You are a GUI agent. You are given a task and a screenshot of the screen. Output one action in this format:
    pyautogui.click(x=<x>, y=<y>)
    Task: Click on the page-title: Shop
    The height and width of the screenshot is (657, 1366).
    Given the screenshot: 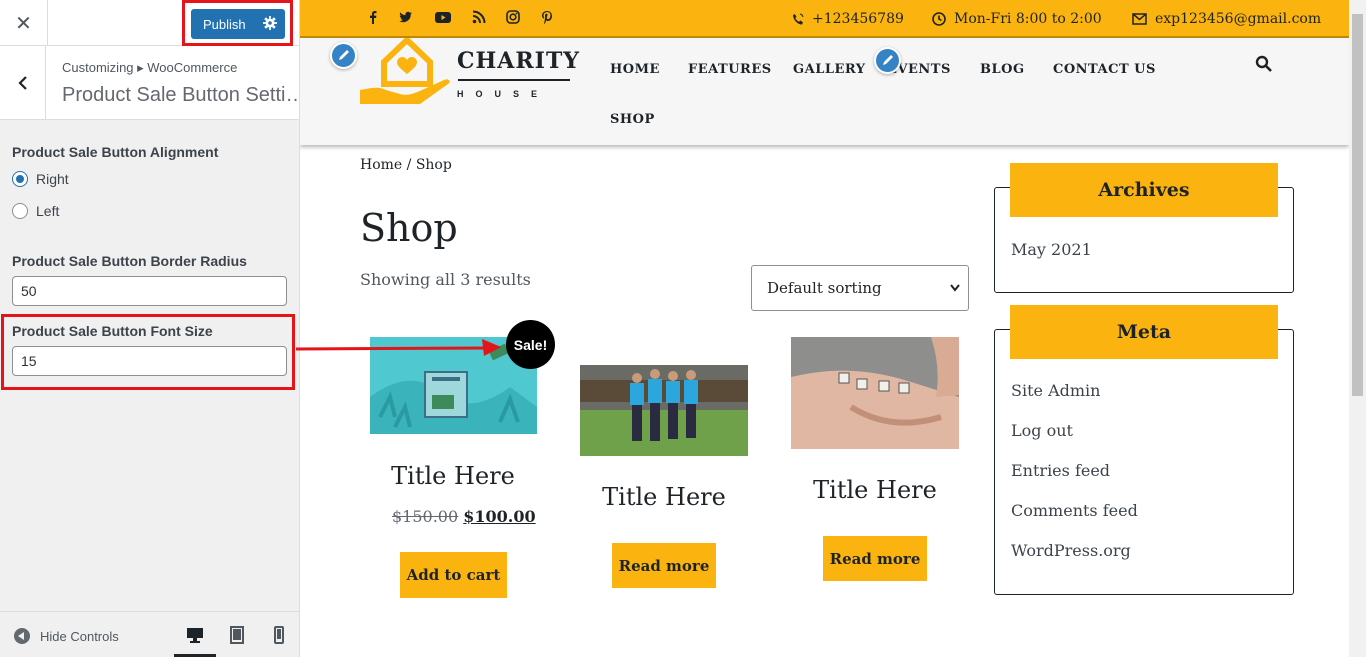 What is the action you would take?
    pyautogui.click(x=409, y=228)
    